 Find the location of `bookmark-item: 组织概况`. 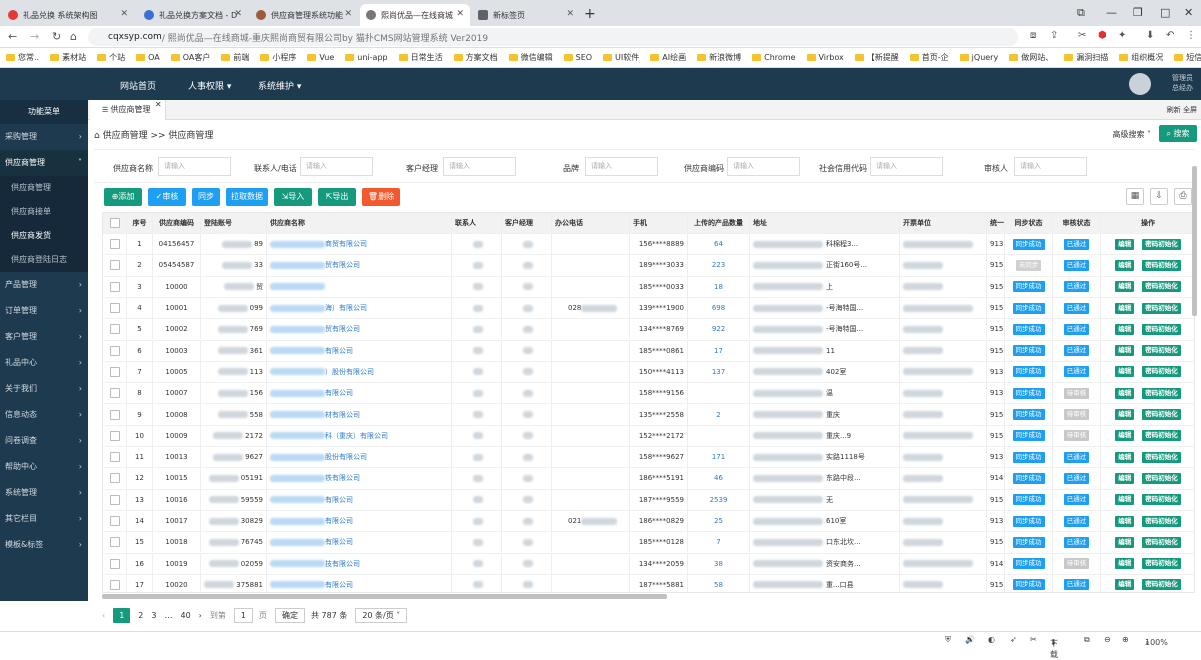

bookmark-item: 组织概况 is located at coordinates (1141, 57).